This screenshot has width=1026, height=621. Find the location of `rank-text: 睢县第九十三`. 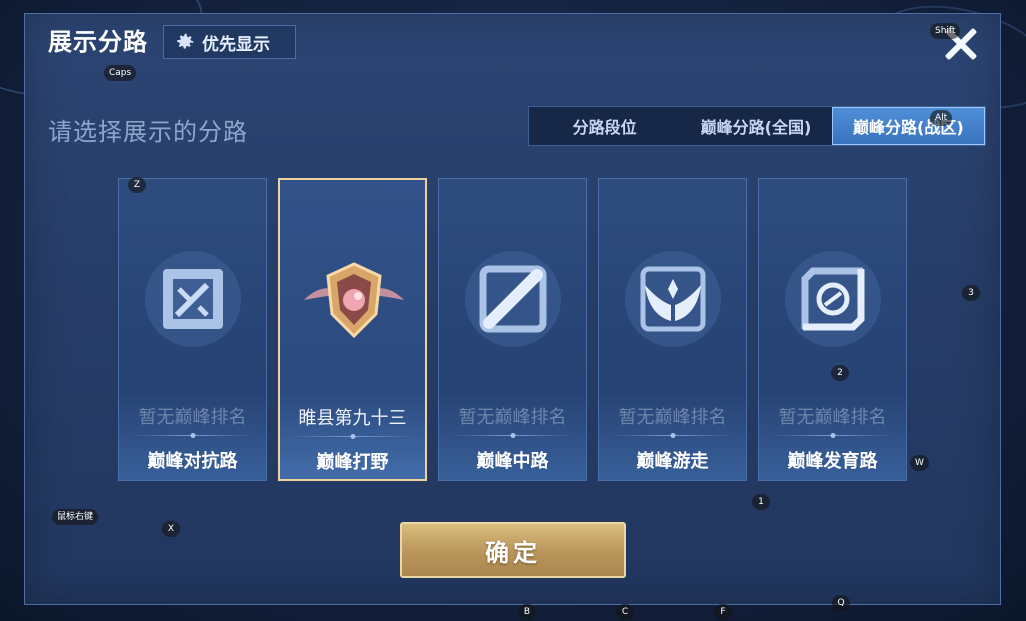

rank-text: 睢县第九十三 is located at coordinates (352, 418).